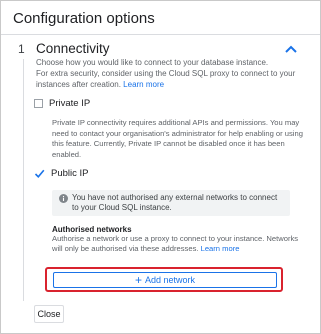 The image size is (321, 334). I want to click on public-ip-label: Public IP, so click(70, 173).